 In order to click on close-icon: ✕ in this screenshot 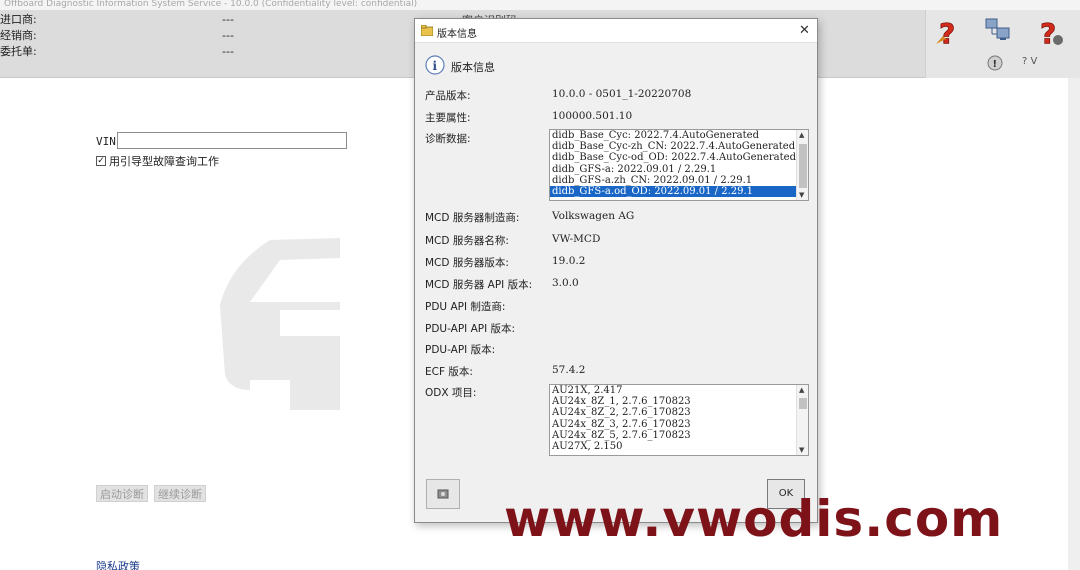, I will do `click(804, 30)`.